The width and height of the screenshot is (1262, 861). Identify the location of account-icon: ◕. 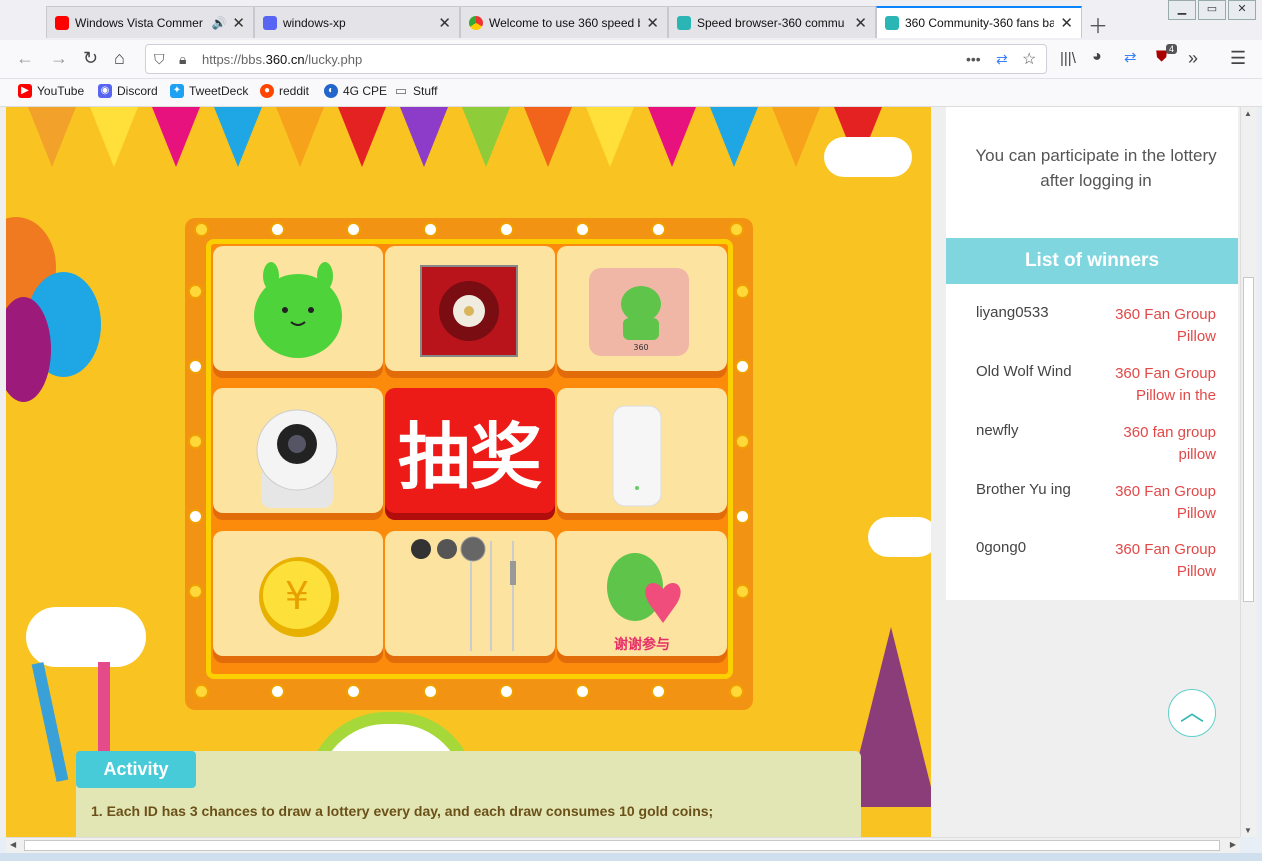
(1097, 57).